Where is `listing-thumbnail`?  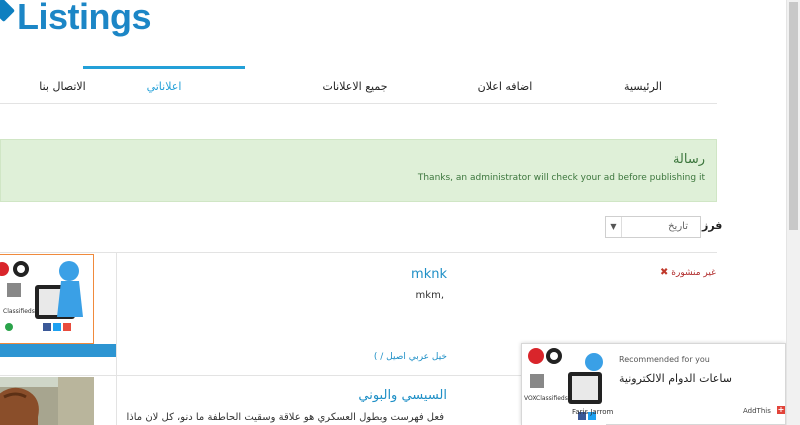 listing-thumbnail is located at coordinates (47, 401).